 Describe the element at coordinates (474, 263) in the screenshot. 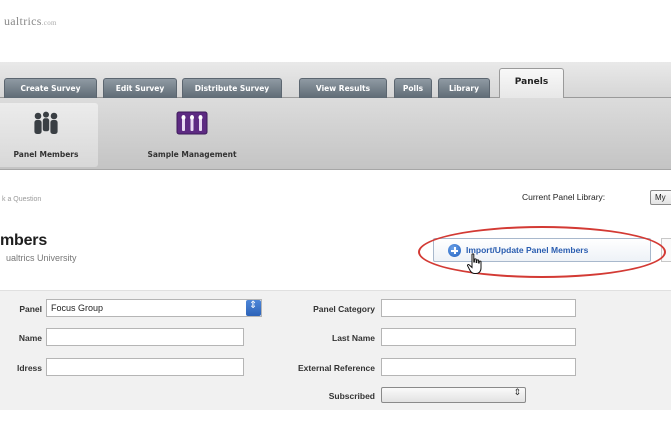

I see `hand-cursor-icon` at that location.